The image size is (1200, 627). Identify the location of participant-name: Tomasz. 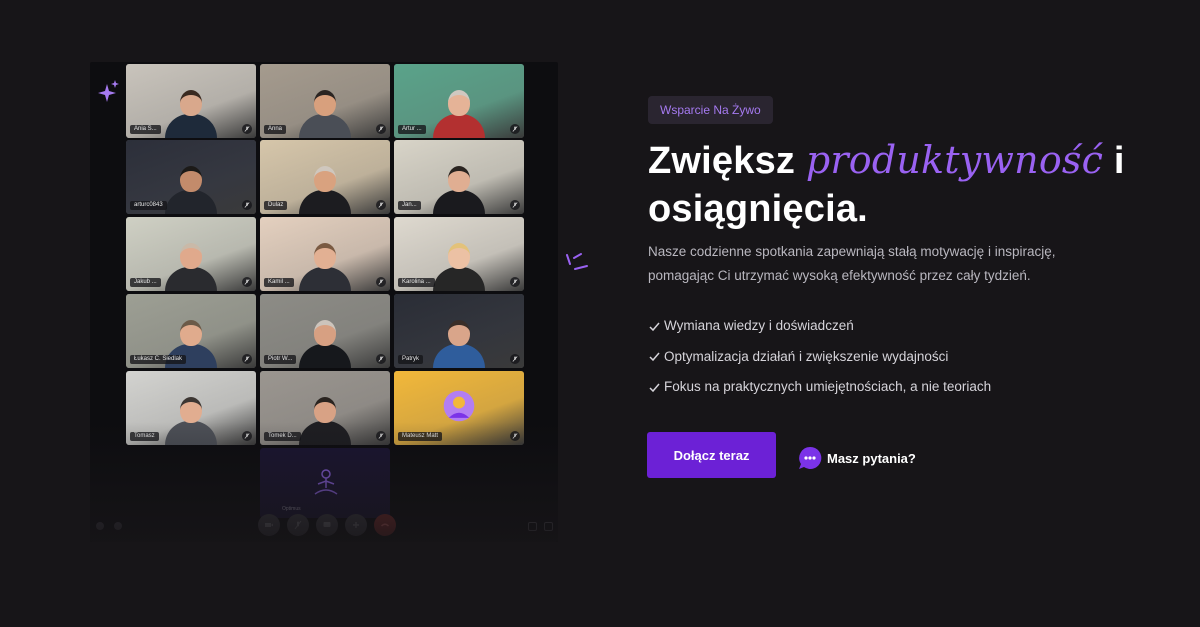
(144, 436).